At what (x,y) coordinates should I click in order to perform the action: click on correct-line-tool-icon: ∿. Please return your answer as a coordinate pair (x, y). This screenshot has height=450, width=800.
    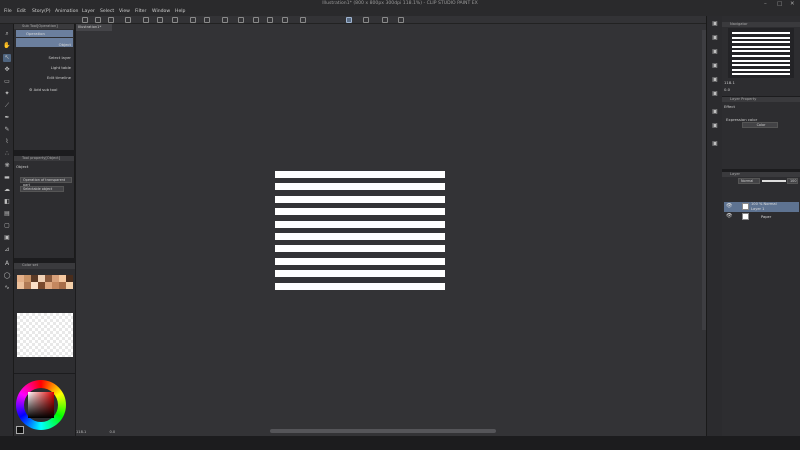
    Looking at the image, I should click on (7, 288).